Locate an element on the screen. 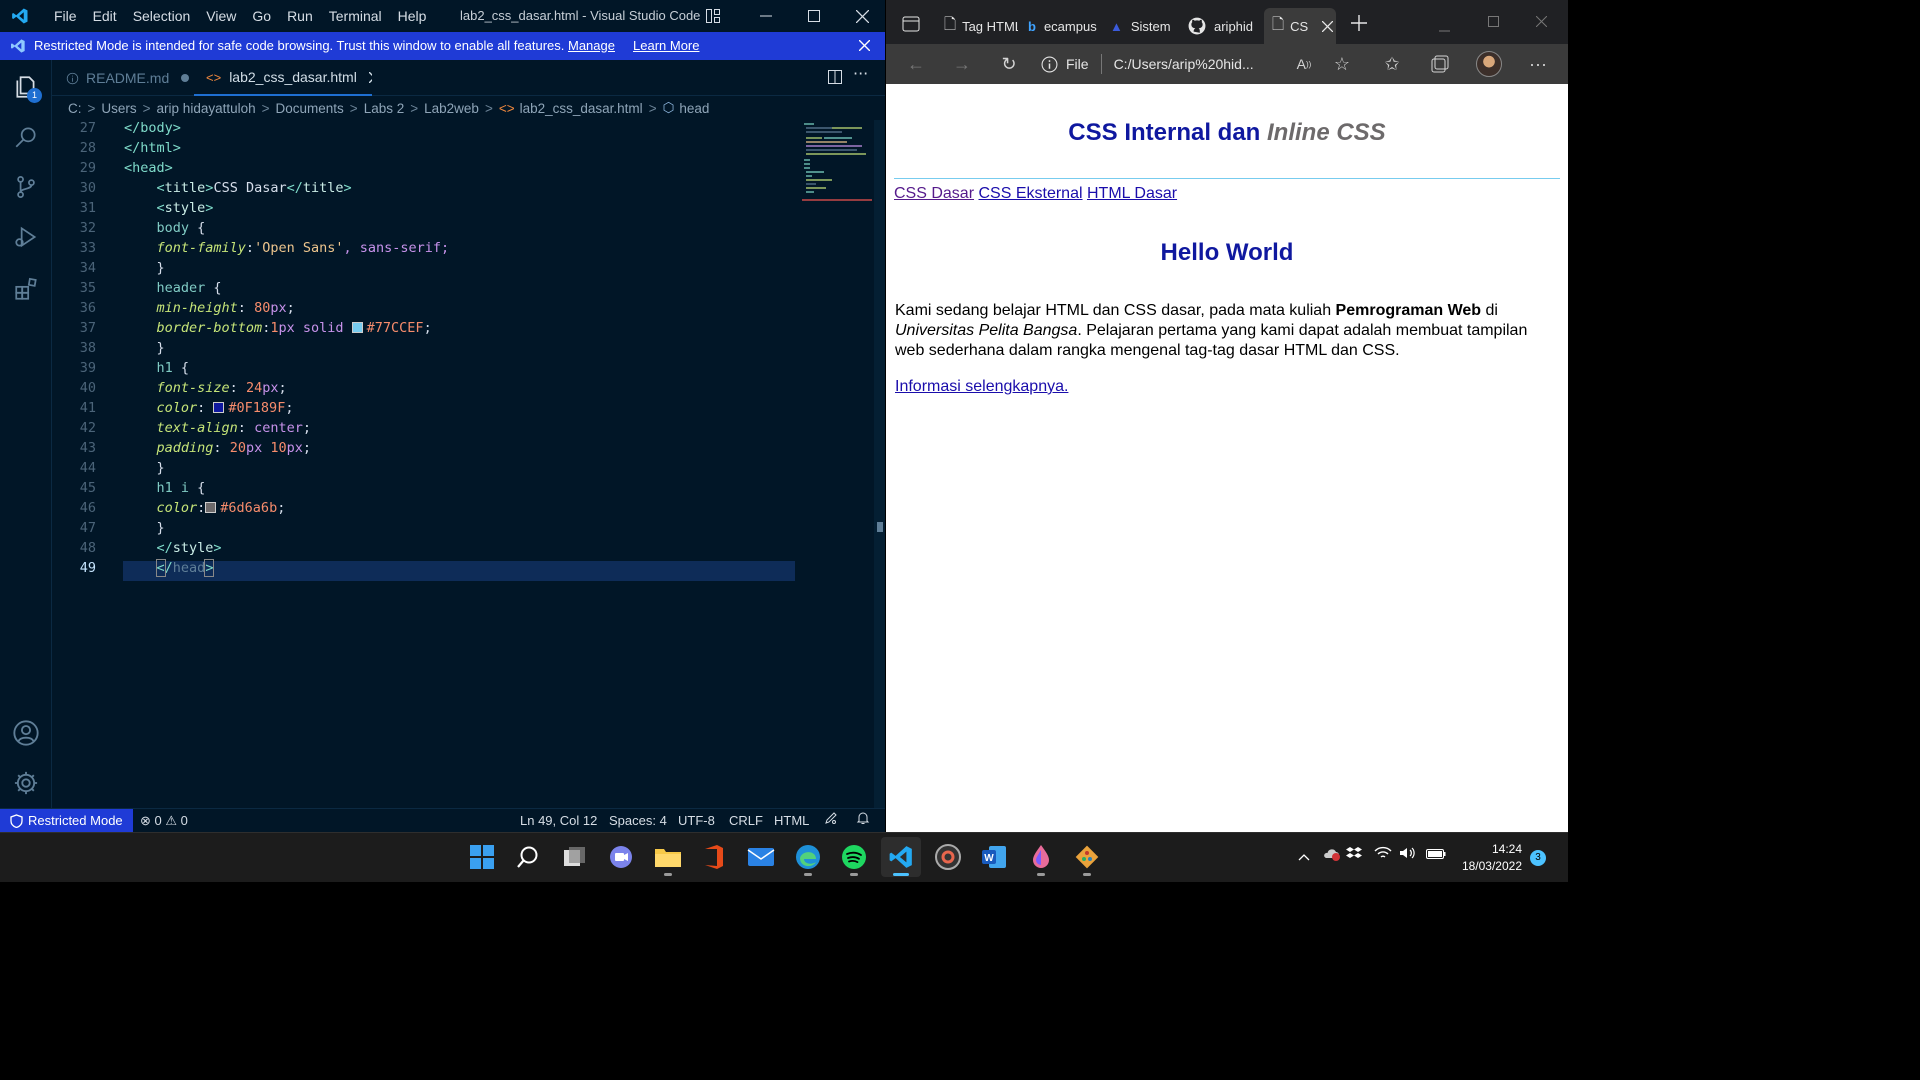 This screenshot has width=1920, height=1080. accounts-icon is located at coordinates (26, 733).